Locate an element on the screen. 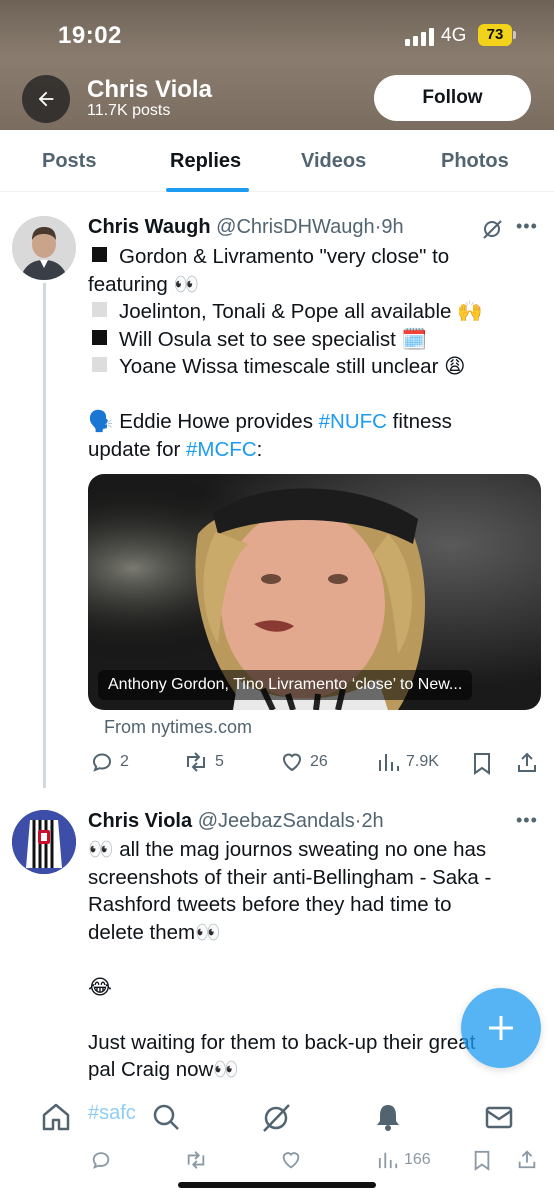 The width and height of the screenshot is (554, 1199). back-button is located at coordinates (46, 99).